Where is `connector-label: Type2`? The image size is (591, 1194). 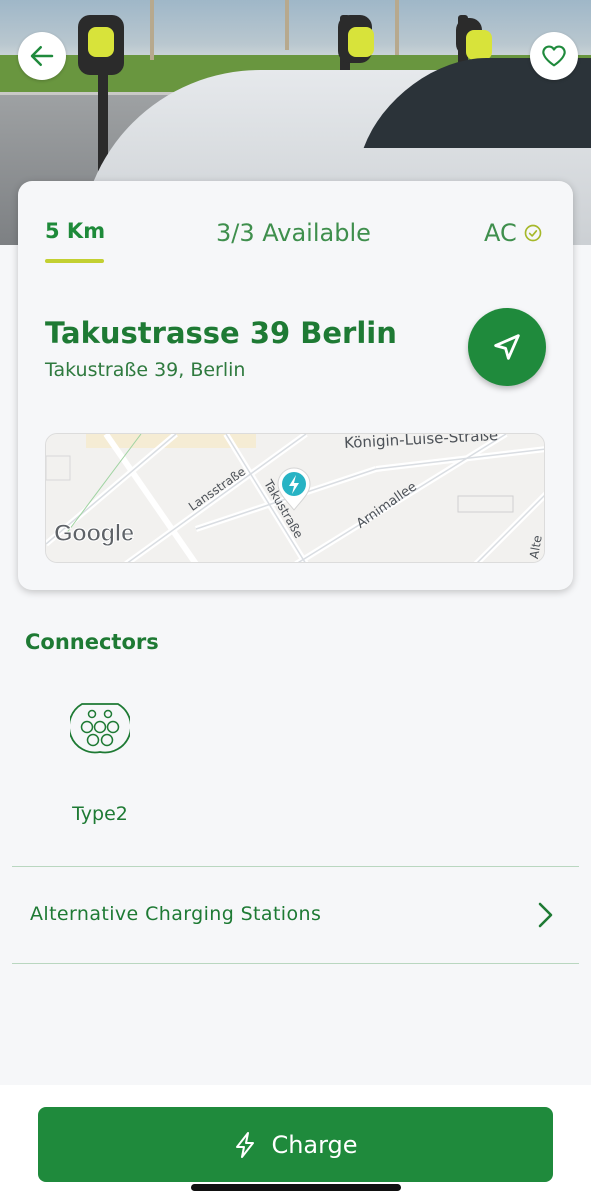 connector-label: Type2 is located at coordinates (100, 814).